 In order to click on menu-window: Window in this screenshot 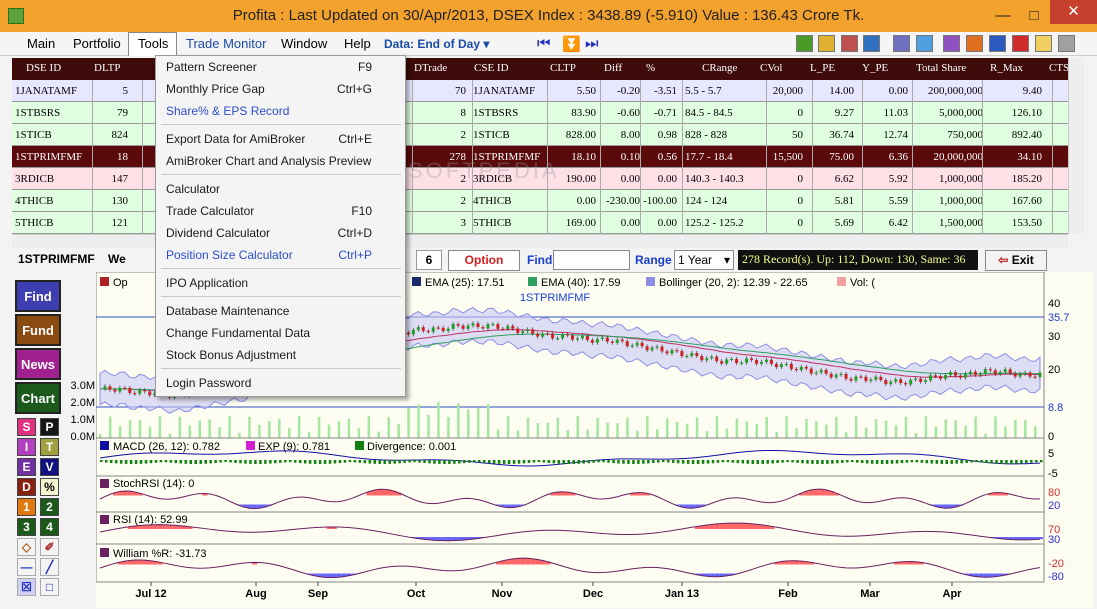, I will do `click(304, 43)`.